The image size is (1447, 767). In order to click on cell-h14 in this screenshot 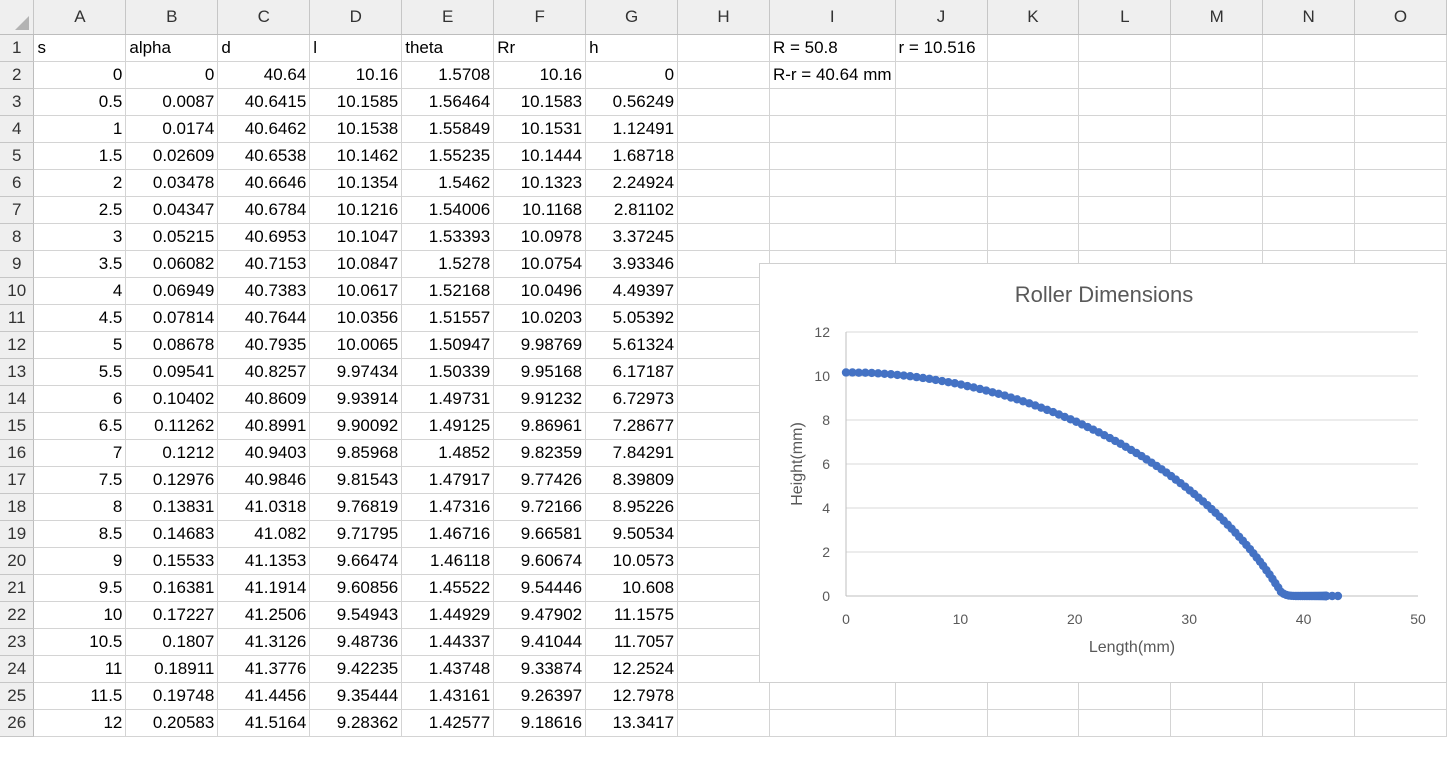, I will do `click(723, 399)`.